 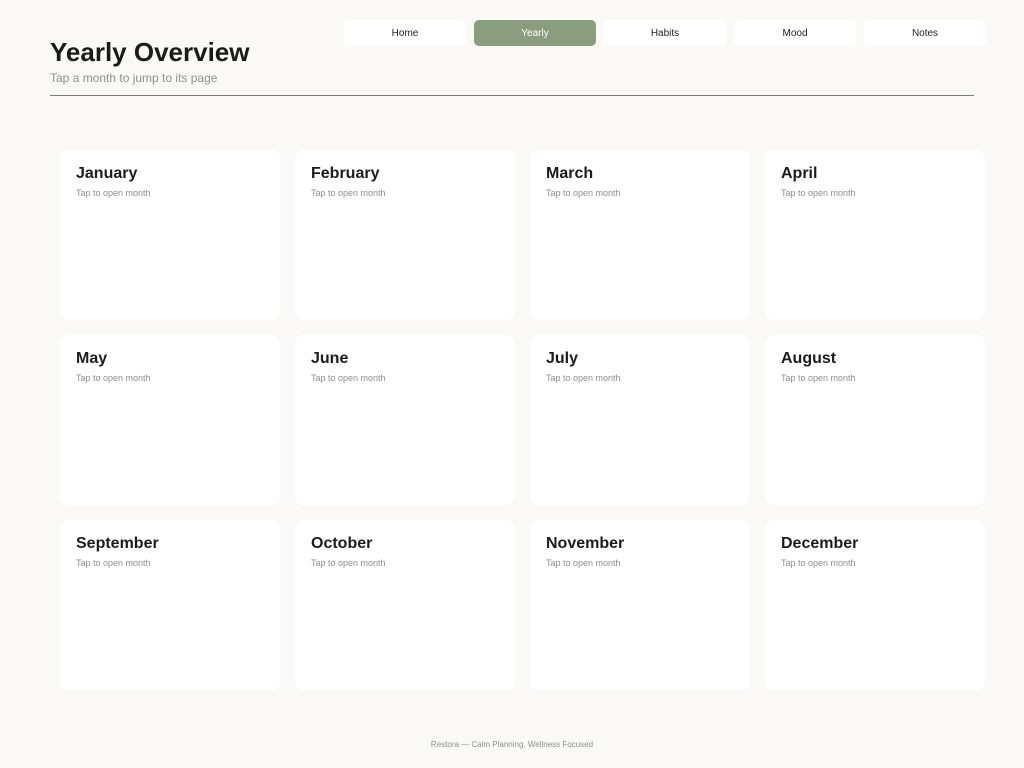 What do you see at coordinates (562, 358) in the screenshot?
I see `month-name: July` at bounding box center [562, 358].